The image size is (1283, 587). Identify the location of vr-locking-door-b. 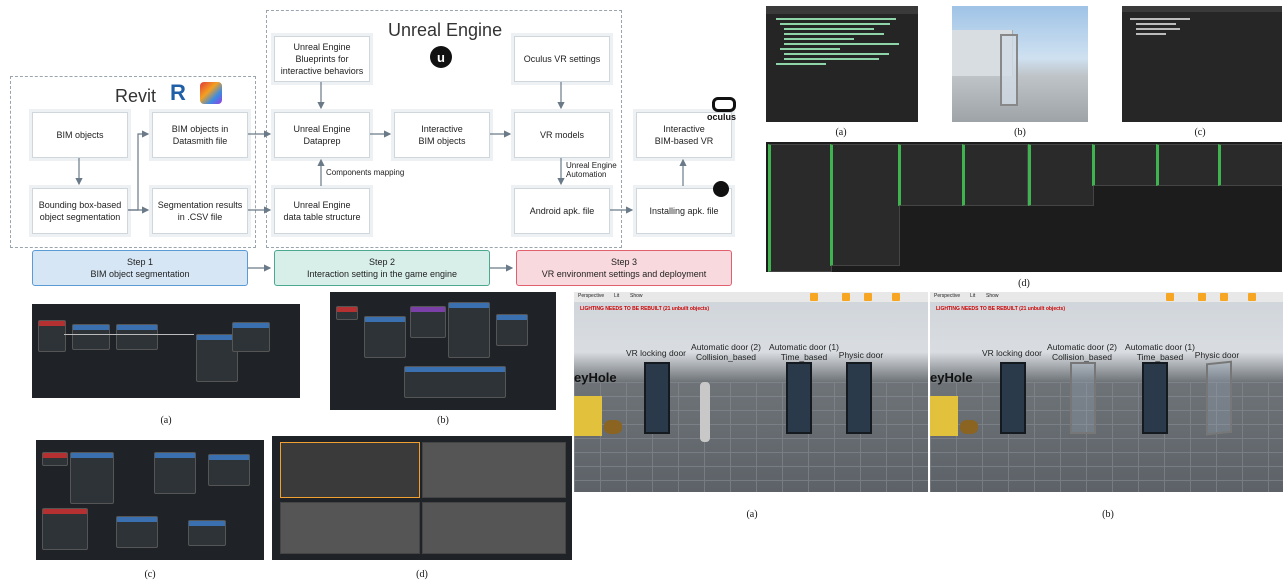
(1013, 398).